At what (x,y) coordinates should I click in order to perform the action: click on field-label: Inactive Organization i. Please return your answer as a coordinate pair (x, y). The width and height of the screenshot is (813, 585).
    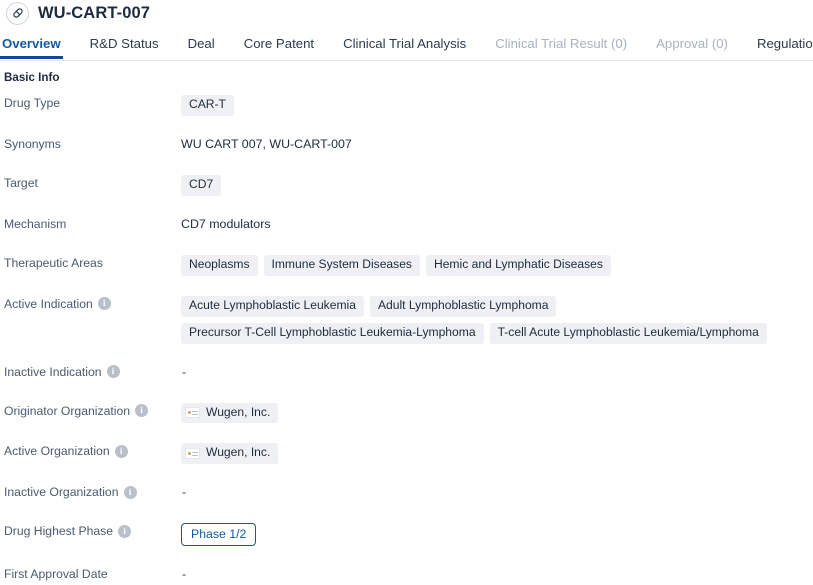
    Looking at the image, I should click on (91, 490).